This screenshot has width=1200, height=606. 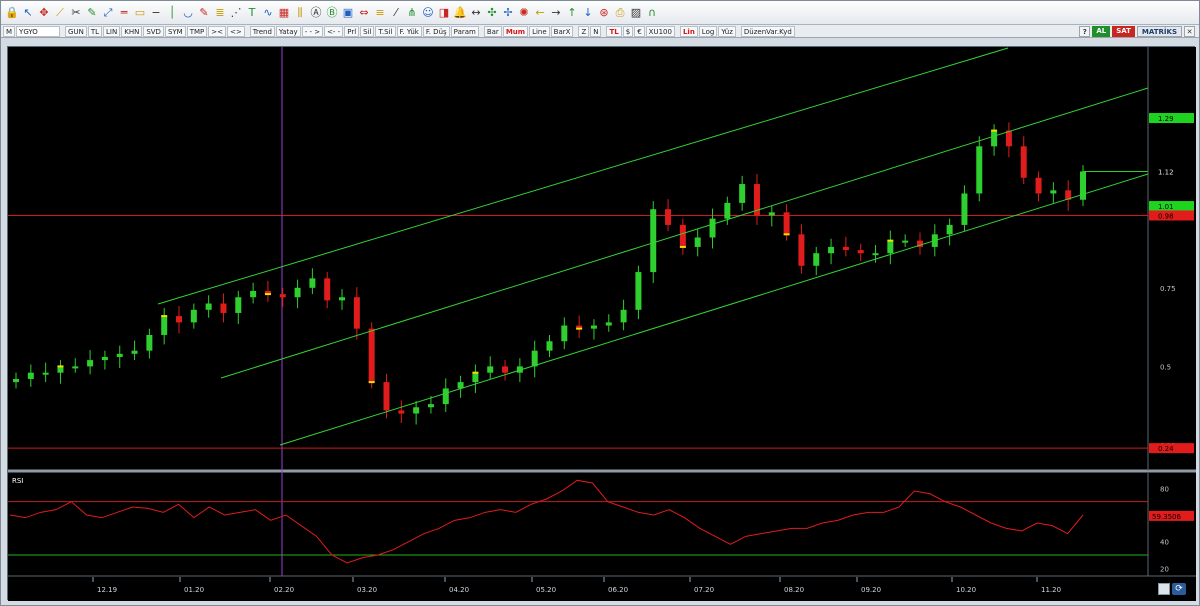 I want to click on edit-variables: DüzenVar.Kyd, so click(x=767, y=31).